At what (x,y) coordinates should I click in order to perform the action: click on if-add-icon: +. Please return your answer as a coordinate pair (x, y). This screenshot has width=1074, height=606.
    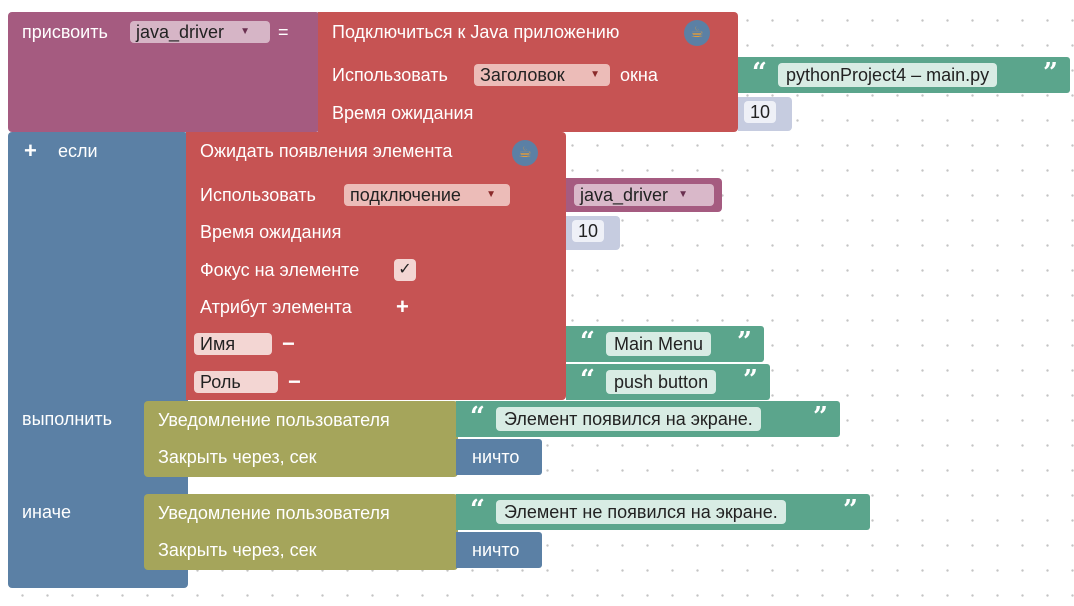
    Looking at the image, I should click on (30, 151).